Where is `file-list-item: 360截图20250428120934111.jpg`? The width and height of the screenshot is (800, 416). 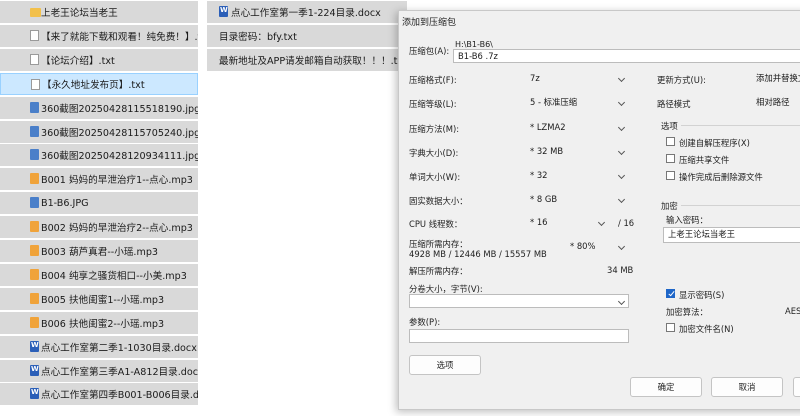
file-list-item: 360截图20250428120934111.jpg is located at coordinates (99, 155).